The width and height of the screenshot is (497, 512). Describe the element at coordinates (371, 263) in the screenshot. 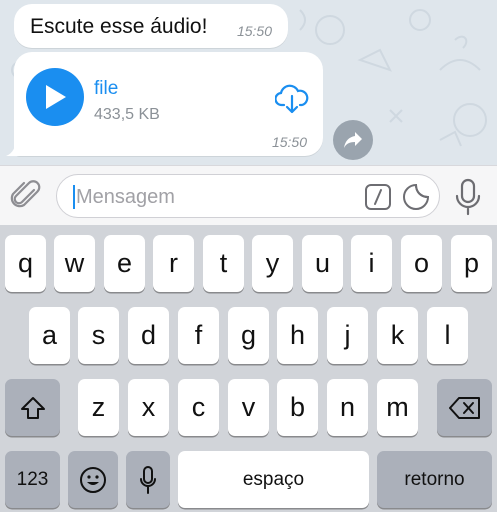

I see `key-i: i` at that location.